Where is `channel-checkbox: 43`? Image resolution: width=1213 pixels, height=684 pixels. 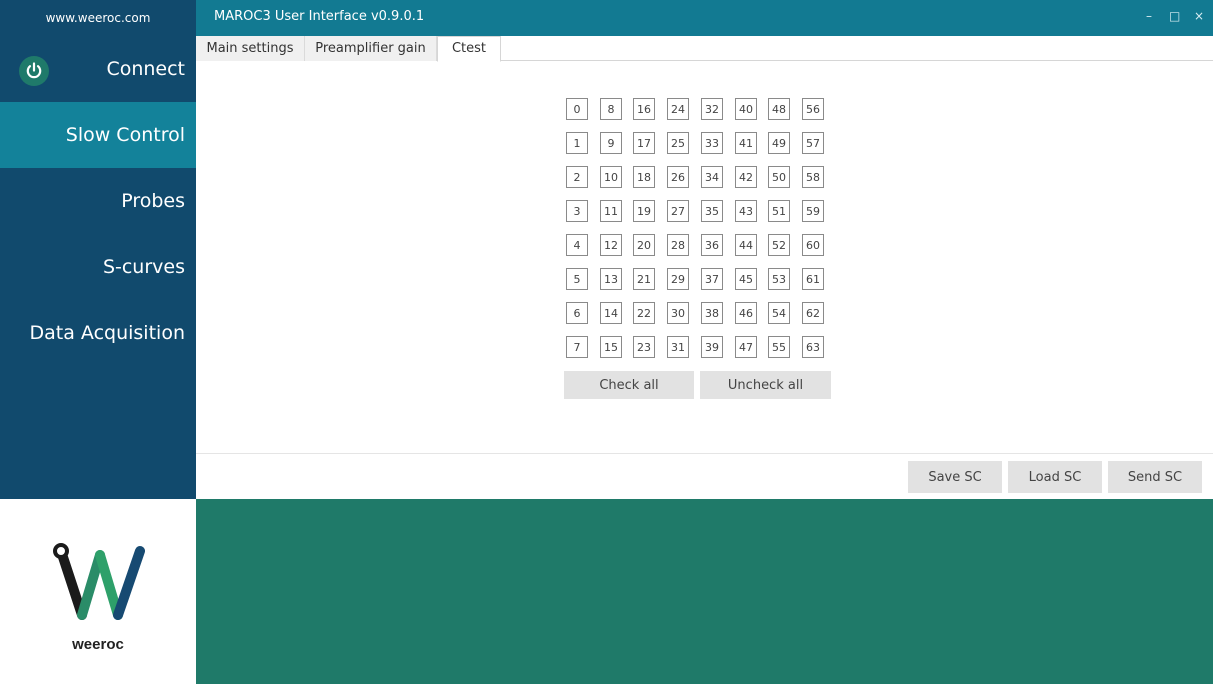 channel-checkbox: 43 is located at coordinates (746, 211).